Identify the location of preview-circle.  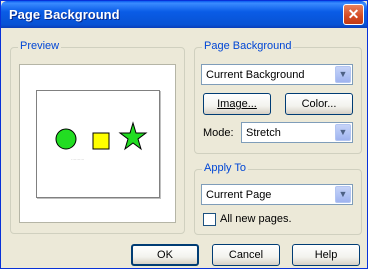
(66, 139).